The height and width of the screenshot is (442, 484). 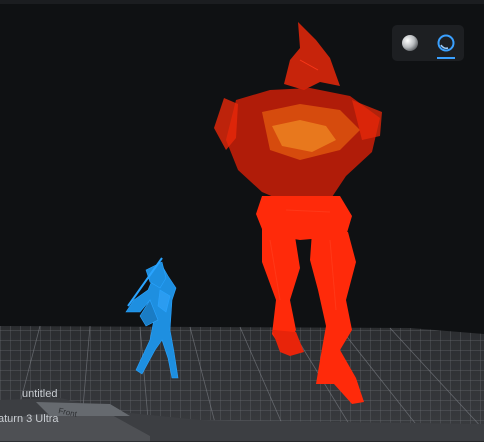 I want to click on printer-name: aturn 3 Ultra, so click(x=29, y=419).